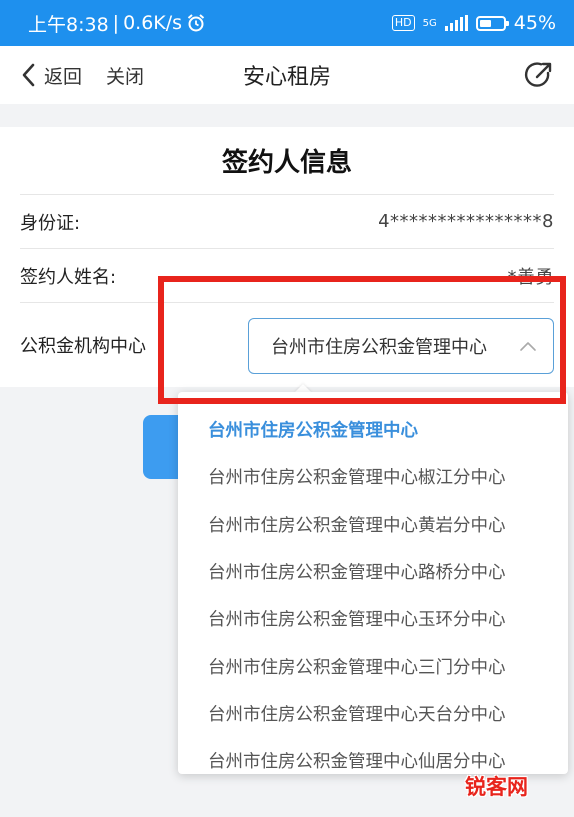 The height and width of the screenshot is (817, 574). I want to click on back-button: 返回, so click(51, 75).